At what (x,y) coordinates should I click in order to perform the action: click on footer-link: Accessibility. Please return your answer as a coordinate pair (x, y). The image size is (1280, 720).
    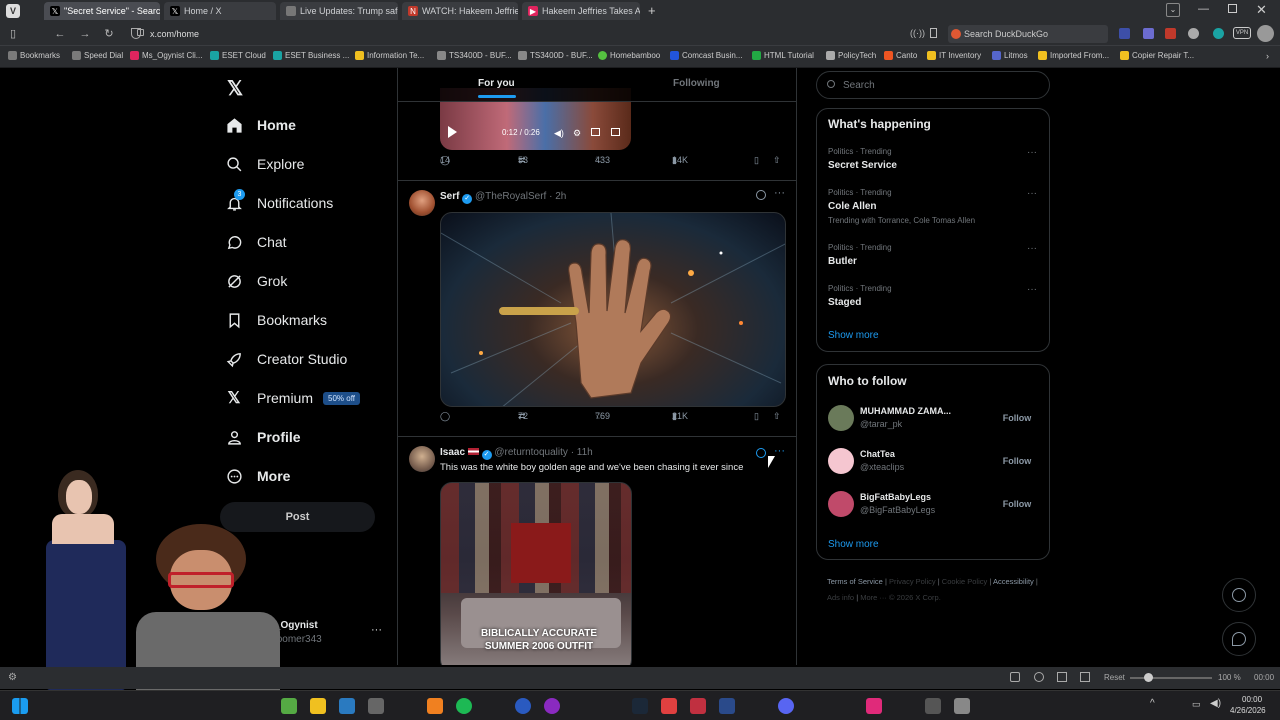
    Looking at the image, I should click on (1013, 581).